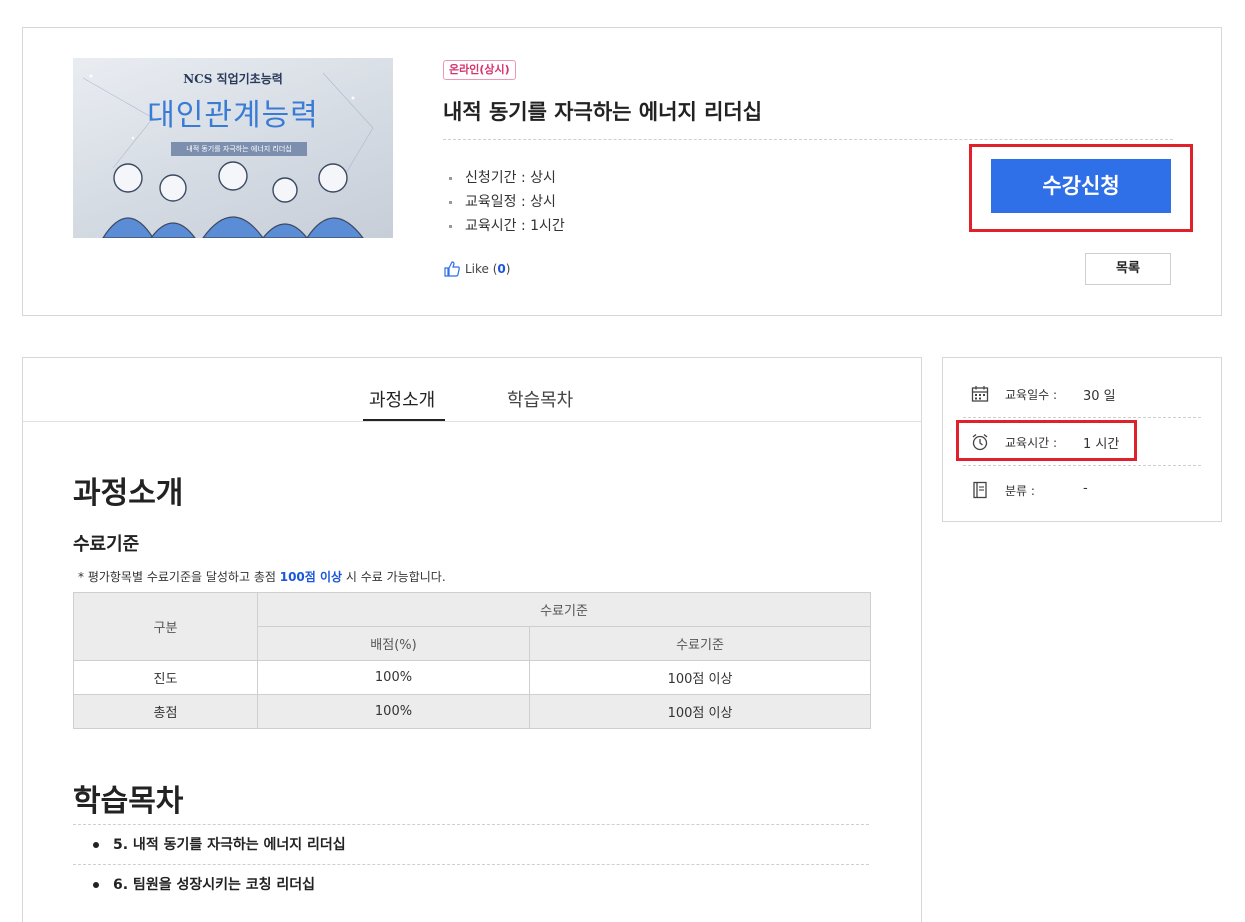 This screenshot has height=922, width=1245. What do you see at coordinates (393, 643) in the screenshot?
I see `table-header-weight: 배점(%)` at bounding box center [393, 643].